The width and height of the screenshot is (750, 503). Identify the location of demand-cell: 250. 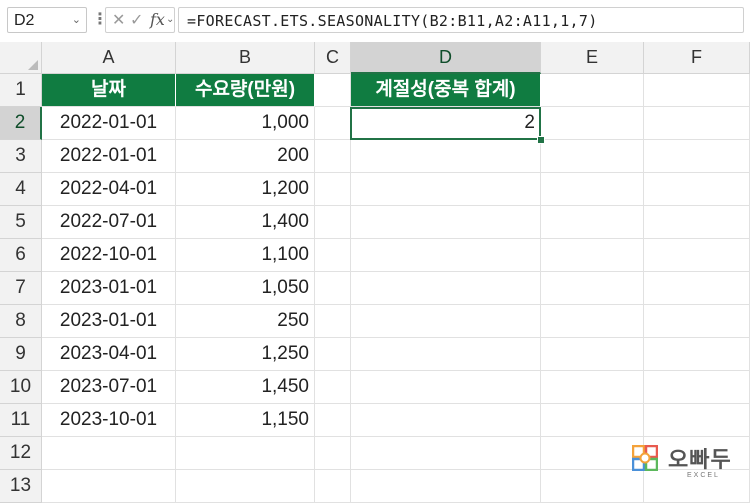
(245, 321).